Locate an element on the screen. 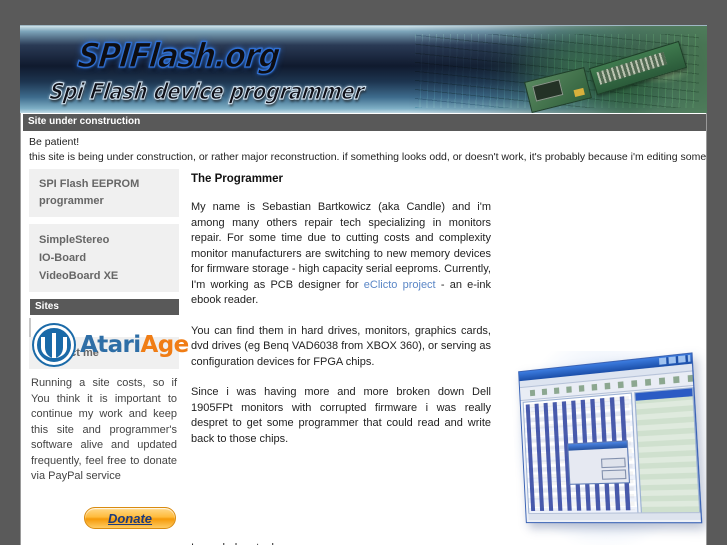  sidebar-item-io-board: IO-Board is located at coordinates (105, 258).